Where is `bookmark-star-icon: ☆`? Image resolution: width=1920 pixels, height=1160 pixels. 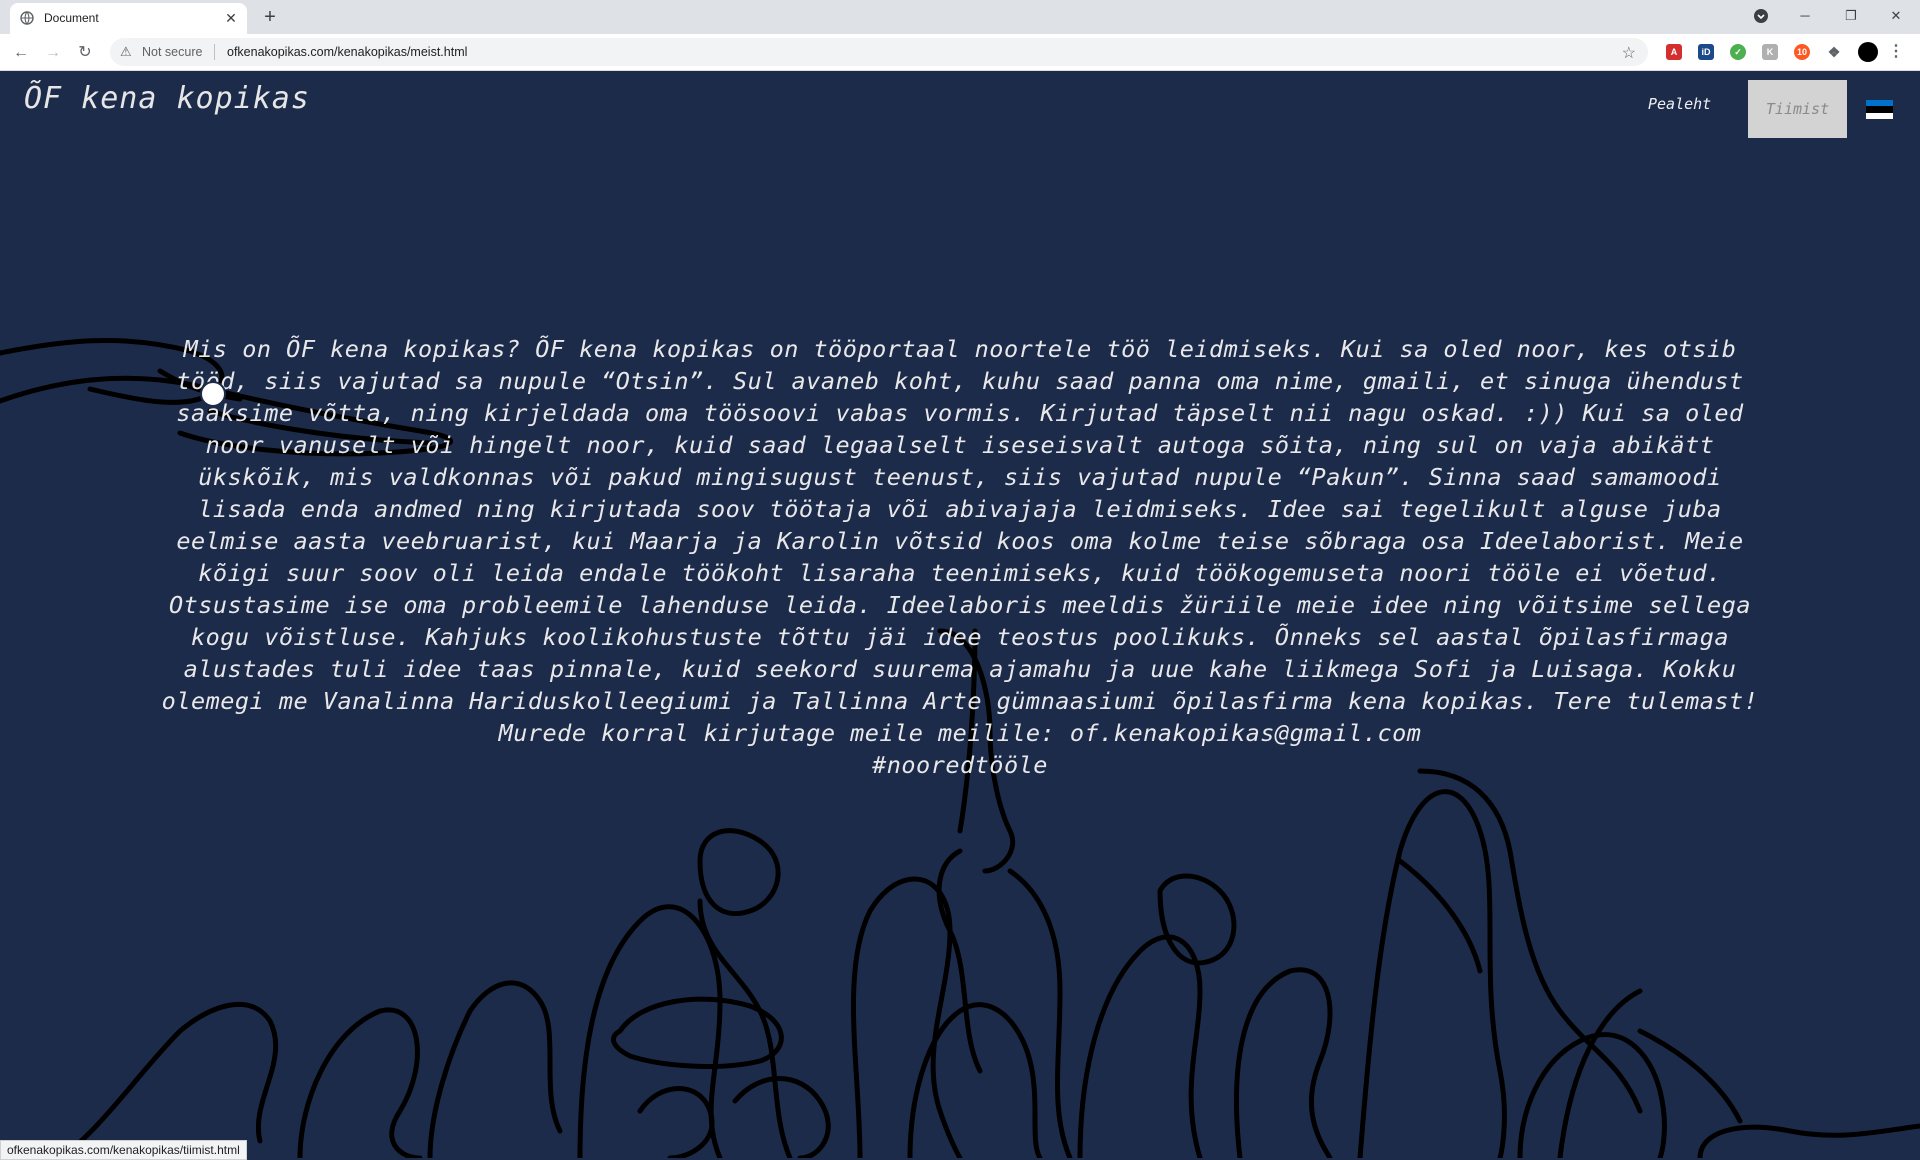
bookmark-star-icon: ☆ is located at coordinates (1629, 53).